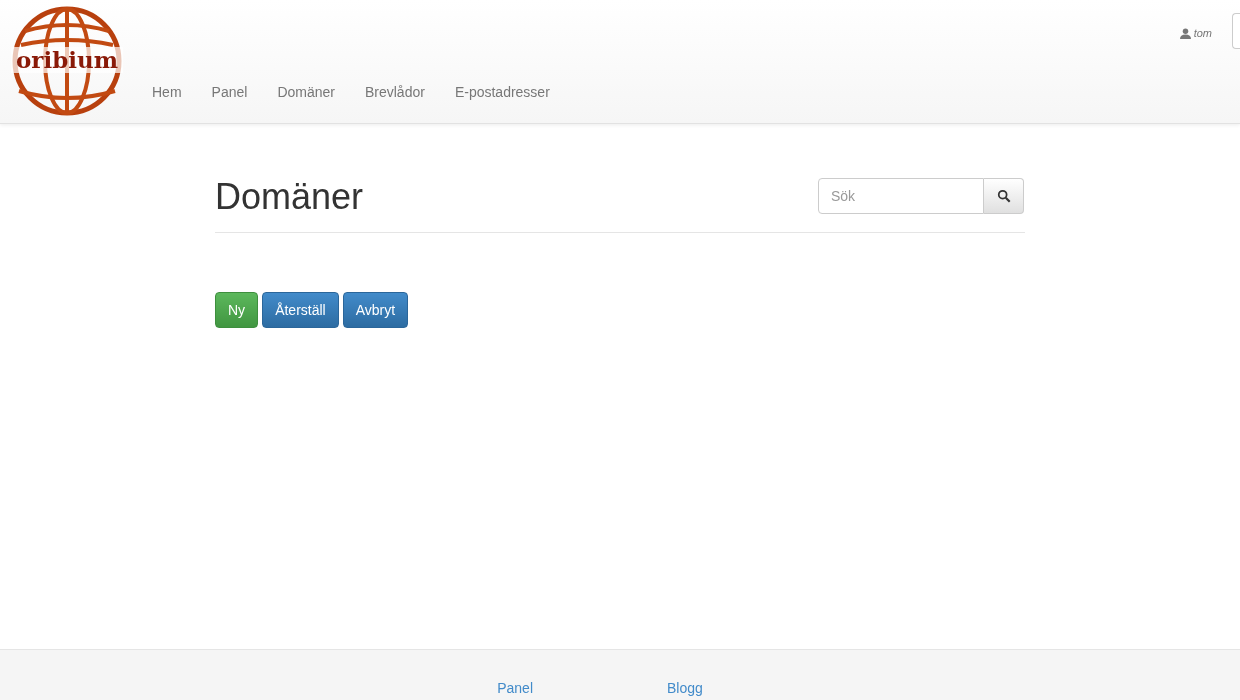  I want to click on footer-link: Blogg, so click(685, 690).